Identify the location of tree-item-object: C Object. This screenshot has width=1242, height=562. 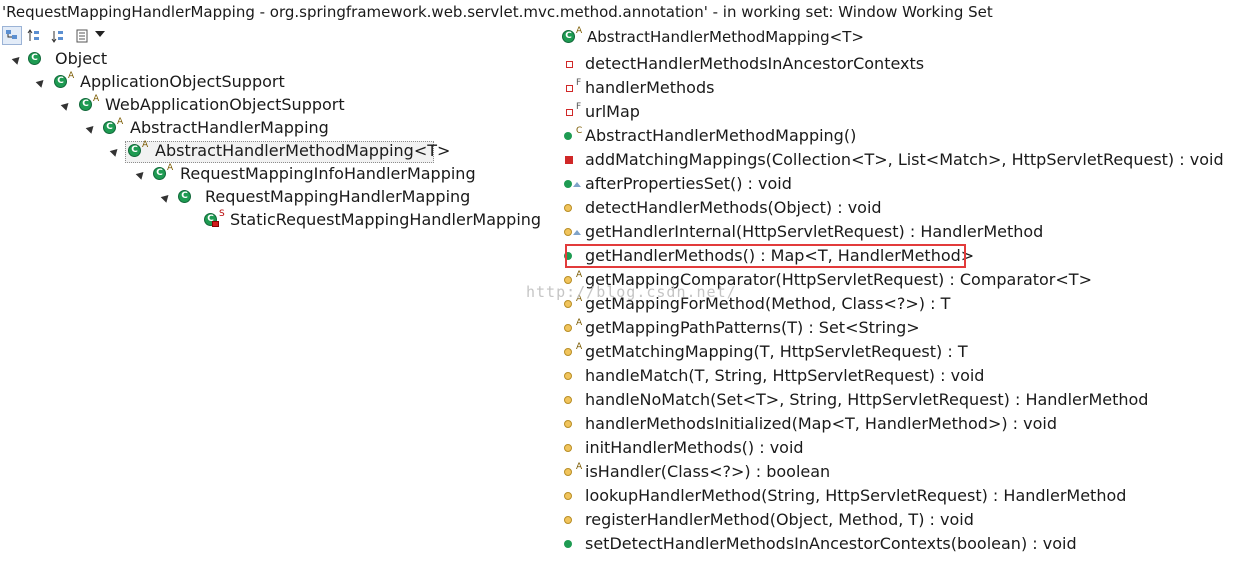
(270, 59).